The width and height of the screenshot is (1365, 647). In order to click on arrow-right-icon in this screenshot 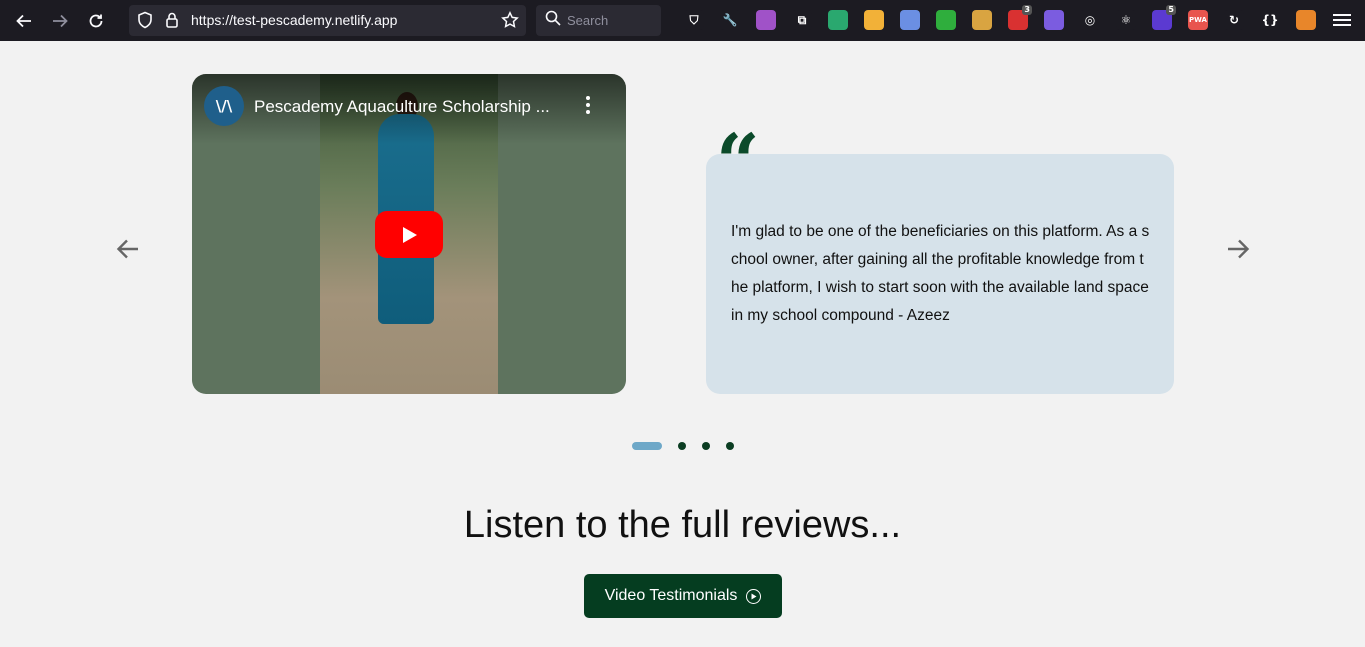, I will do `click(1239, 249)`.